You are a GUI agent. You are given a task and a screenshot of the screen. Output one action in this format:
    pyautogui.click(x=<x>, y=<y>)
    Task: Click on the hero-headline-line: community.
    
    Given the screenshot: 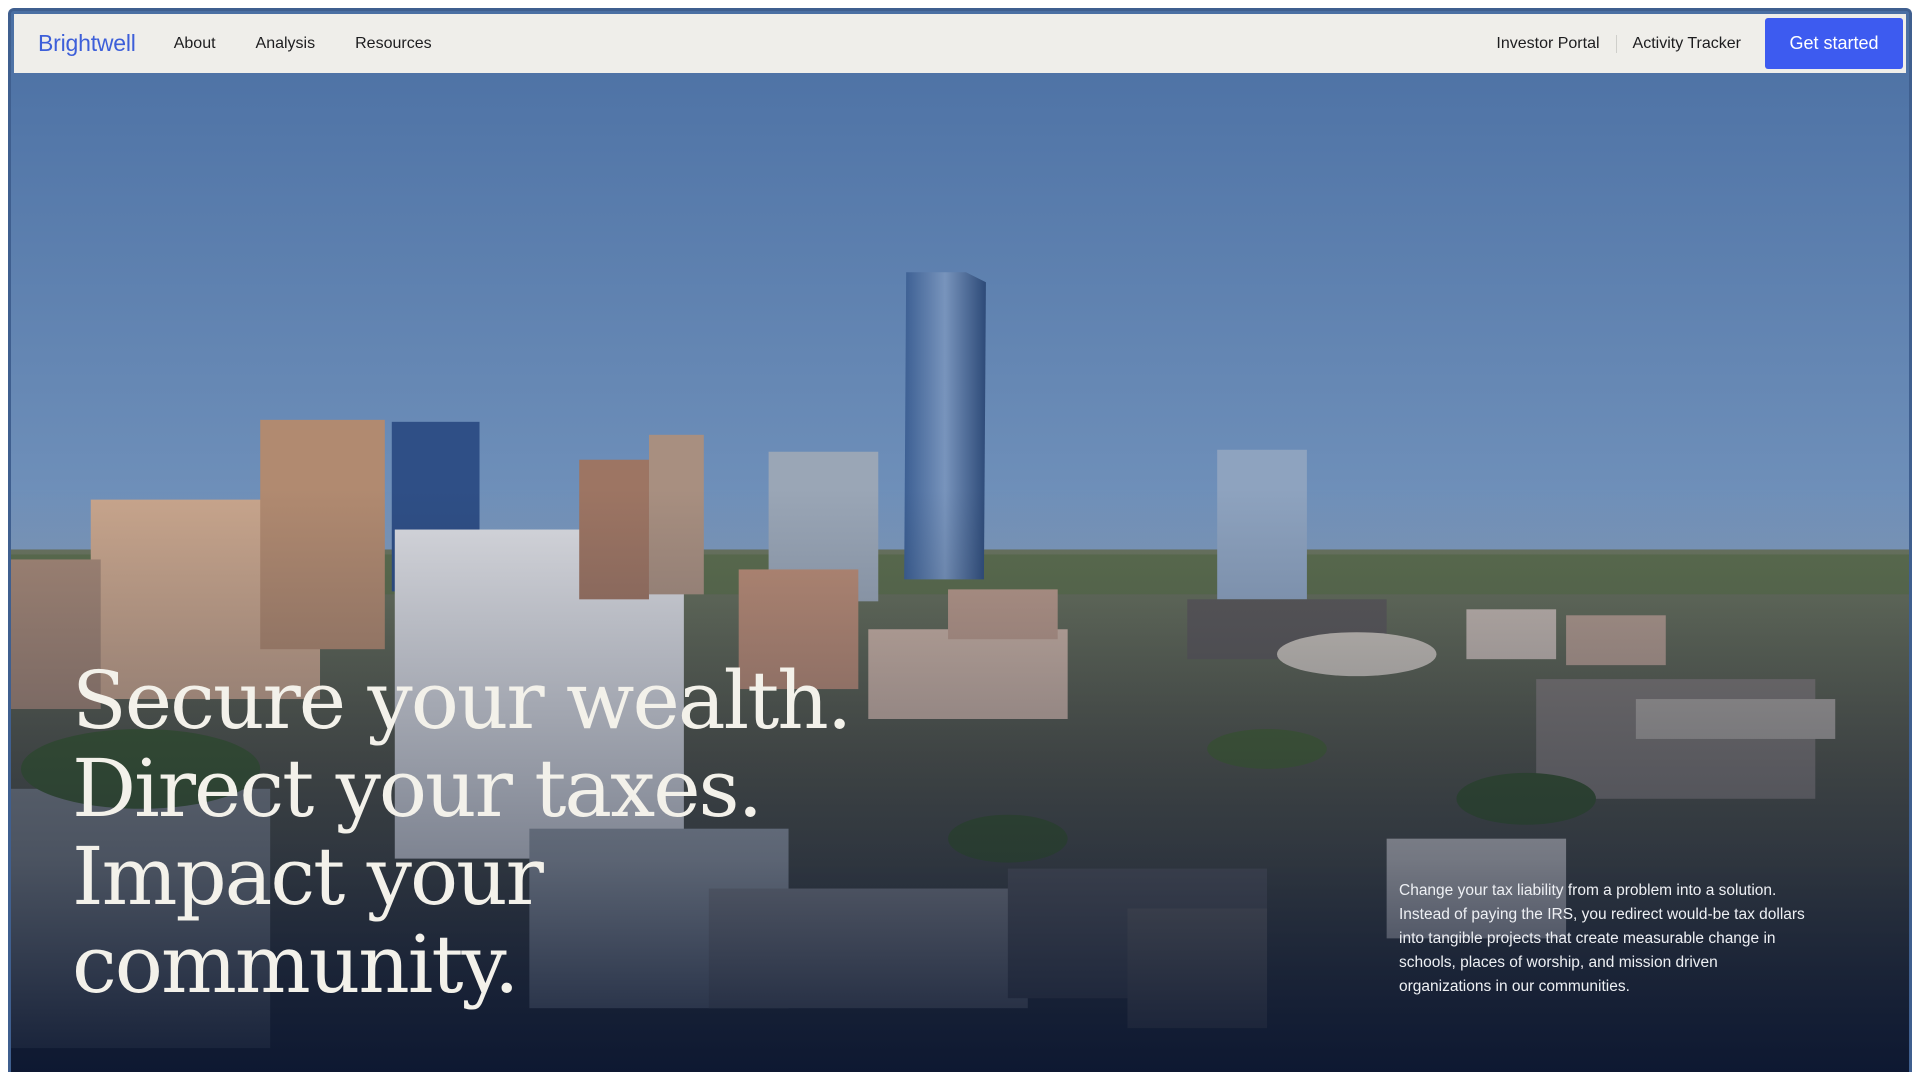 What is the action you would take?
    pyautogui.click(x=295, y=964)
    